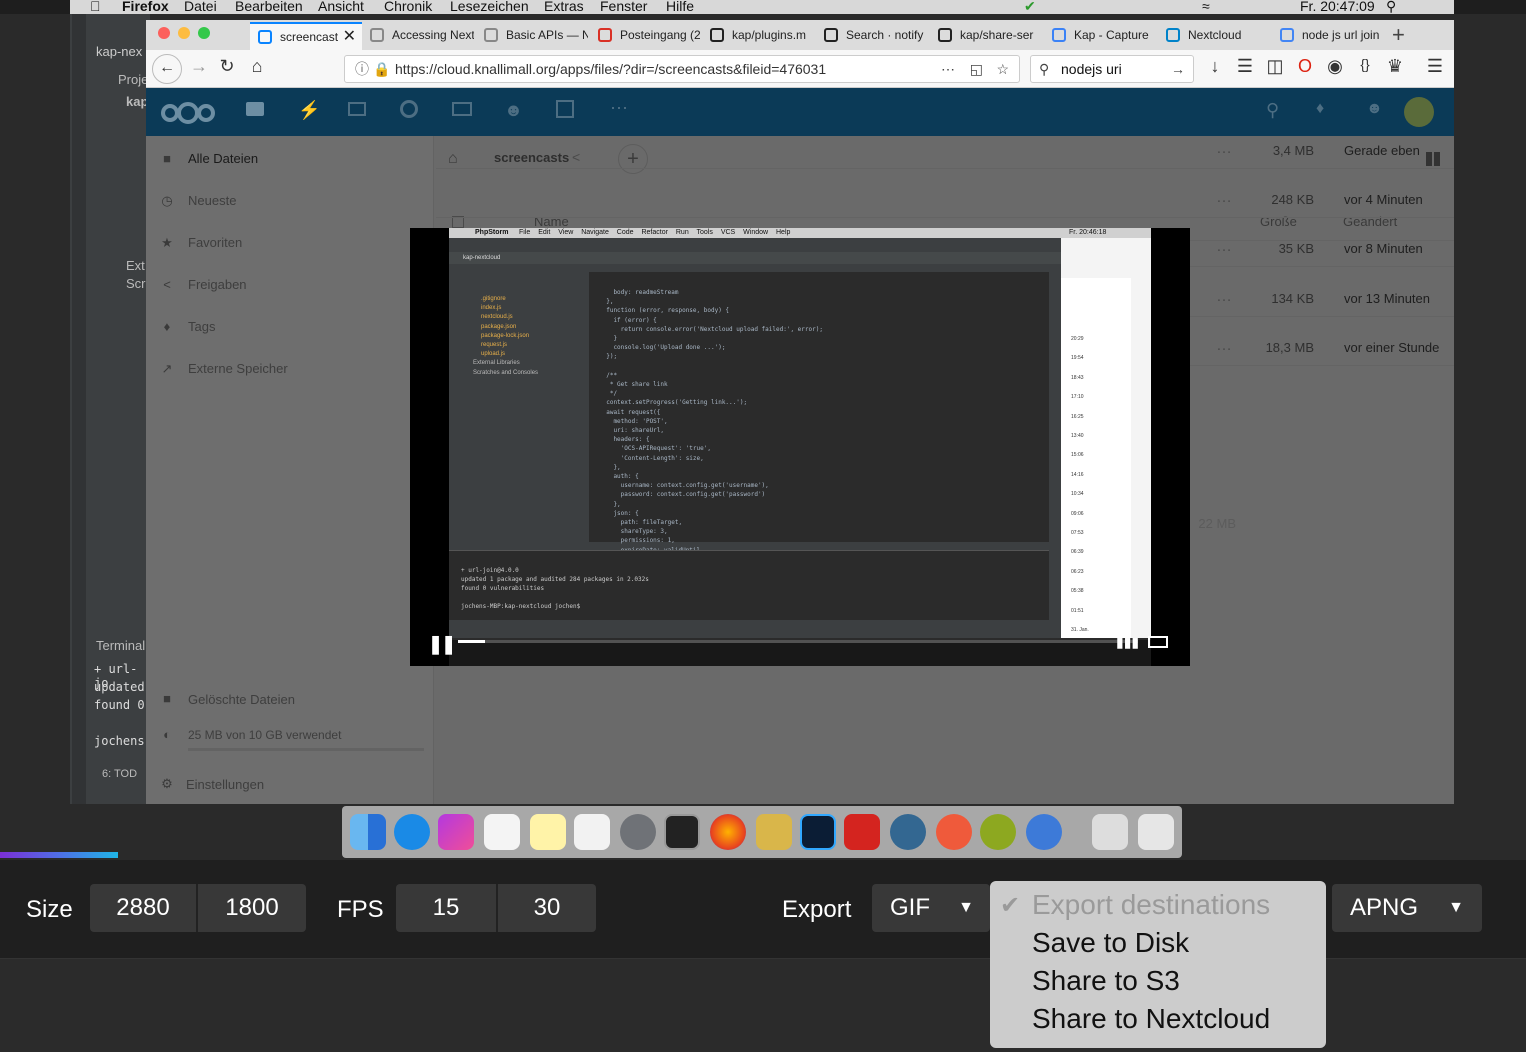 The width and height of the screenshot is (1526, 1052). What do you see at coordinates (368, 832) in the screenshot?
I see `finder-icon` at bounding box center [368, 832].